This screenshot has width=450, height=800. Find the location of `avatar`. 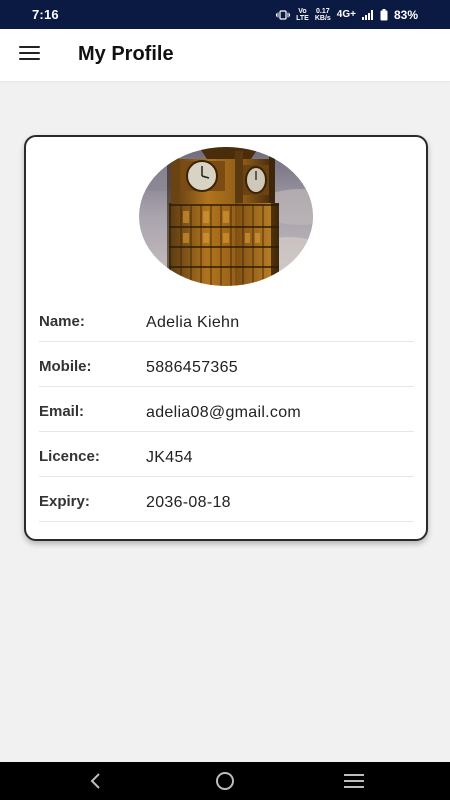

avatar is located at coordinates (226, 216).